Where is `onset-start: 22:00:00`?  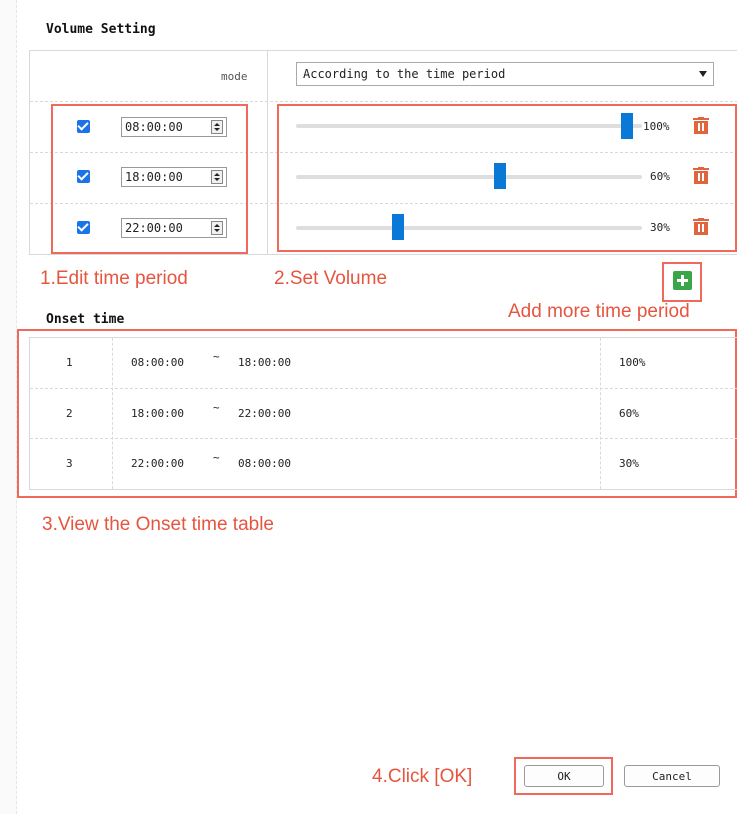
onset-start: 22:00:00 is located at coordinates (157, 463).